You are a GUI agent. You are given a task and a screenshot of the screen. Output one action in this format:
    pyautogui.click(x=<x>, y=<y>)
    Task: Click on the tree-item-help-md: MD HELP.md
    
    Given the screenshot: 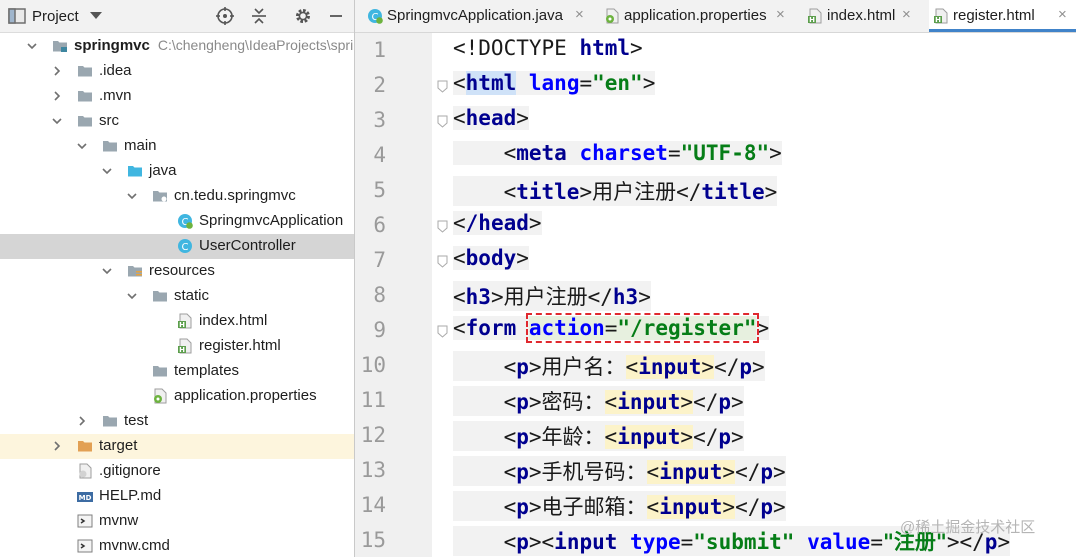 What is the action you would take?
    pyautogui.click(x=177, y=496)
    